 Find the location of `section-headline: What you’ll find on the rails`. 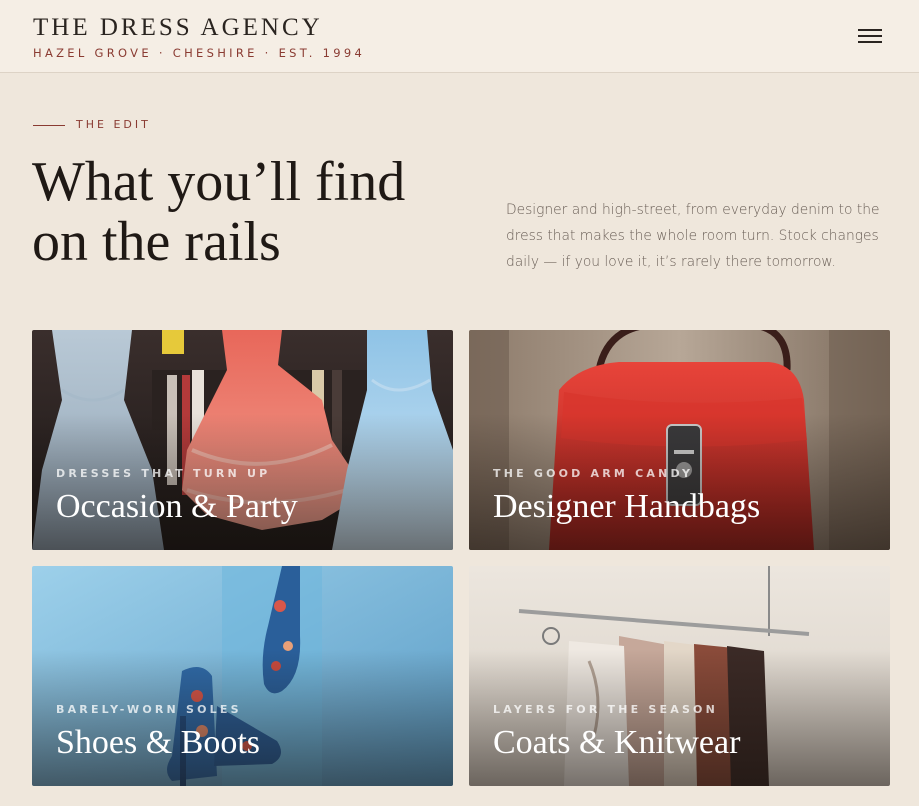

section-headline: What you’ll find on the rails is located at coordinates (242, 212).